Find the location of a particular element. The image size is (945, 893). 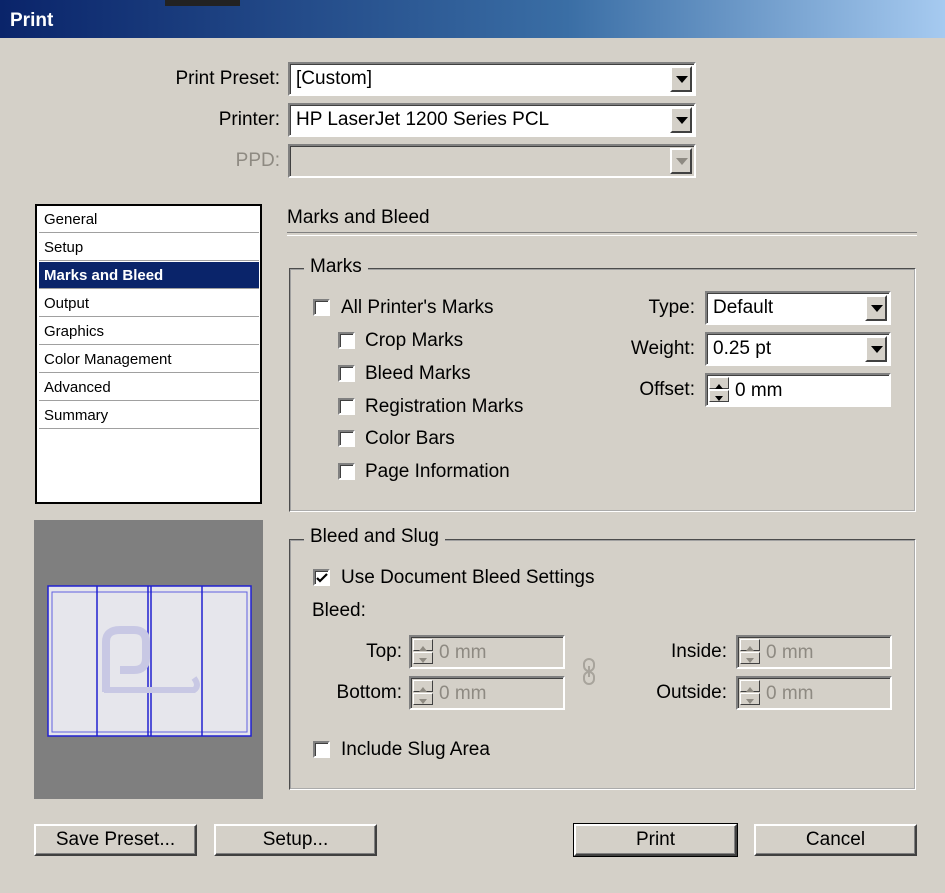

use-document-bleed-checkbox is located at coordinates (321, 577).